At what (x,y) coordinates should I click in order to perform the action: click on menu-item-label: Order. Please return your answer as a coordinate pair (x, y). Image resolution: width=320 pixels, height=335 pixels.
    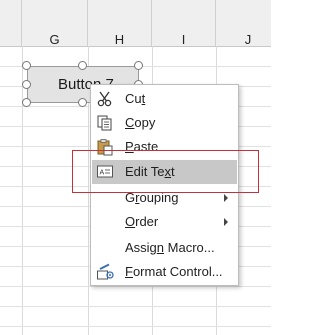
    Looking at the image, I should click on (142, 221).